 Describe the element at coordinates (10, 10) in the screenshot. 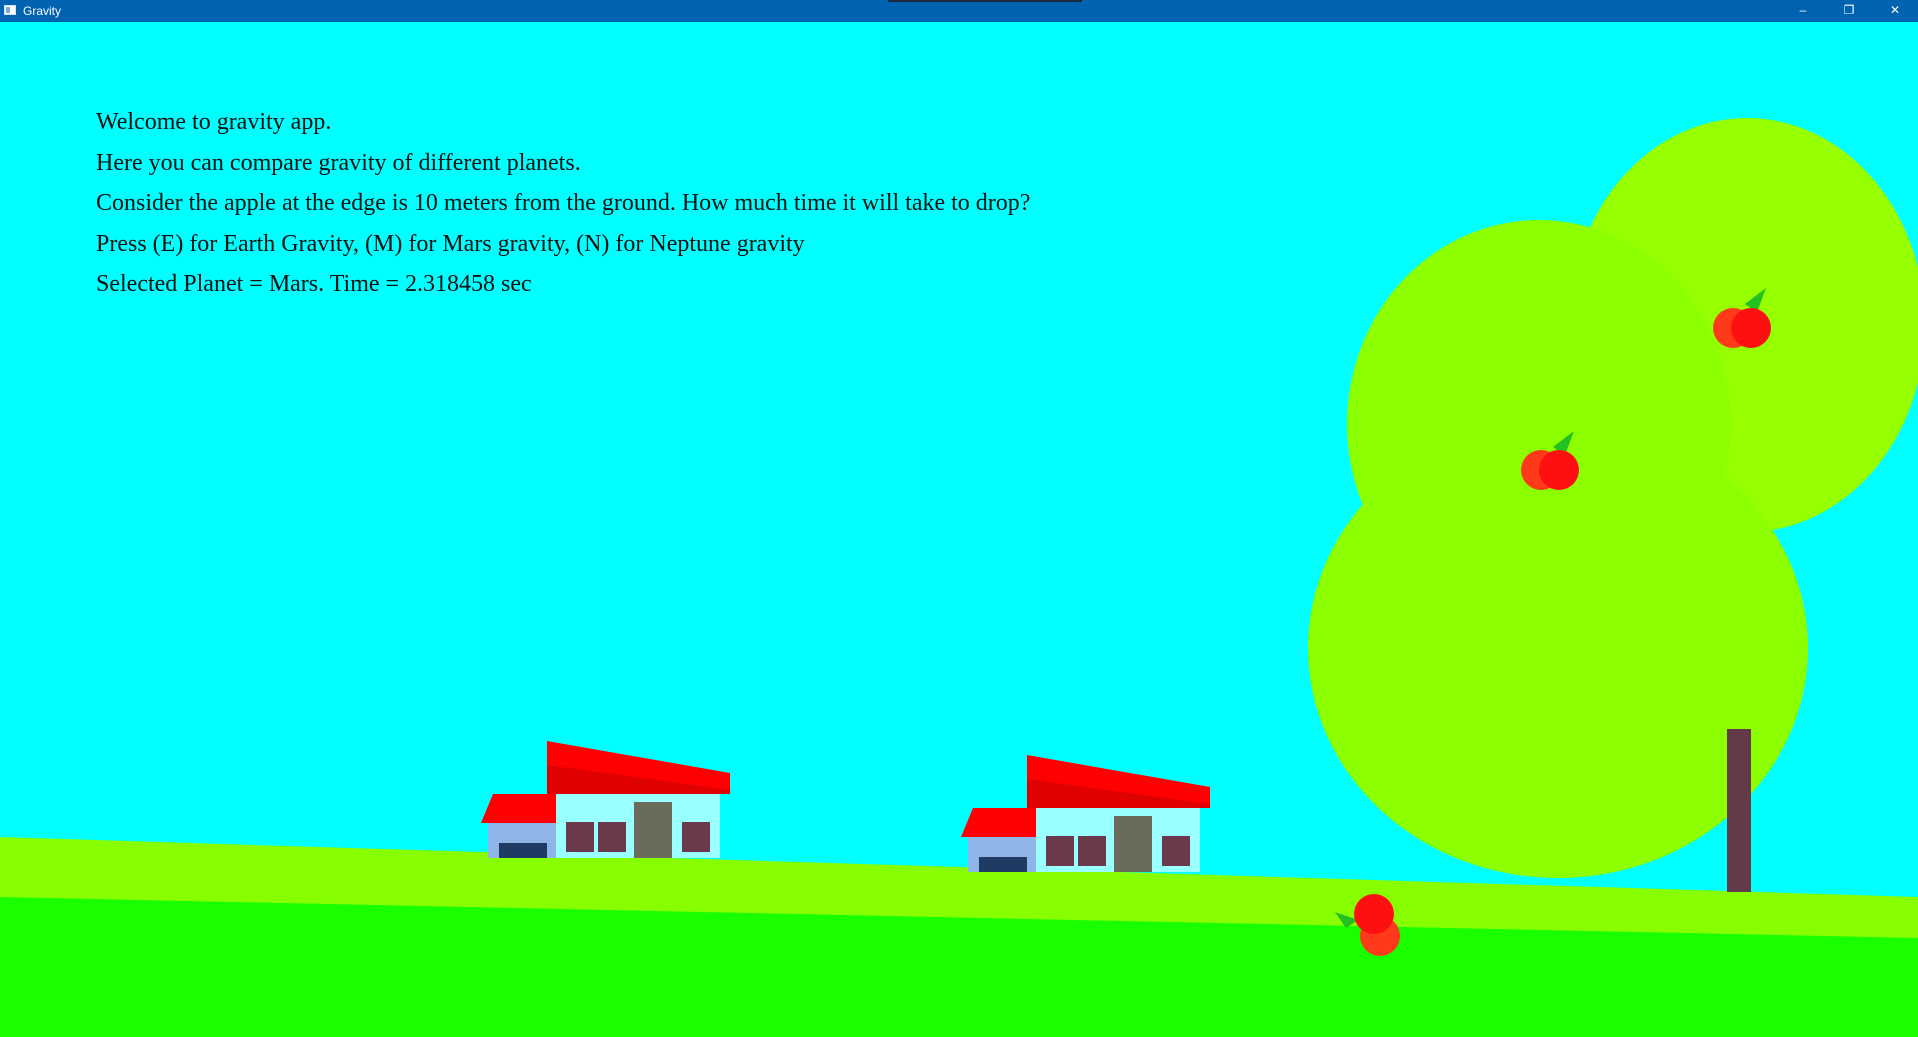

I see `window-icon` at that location.